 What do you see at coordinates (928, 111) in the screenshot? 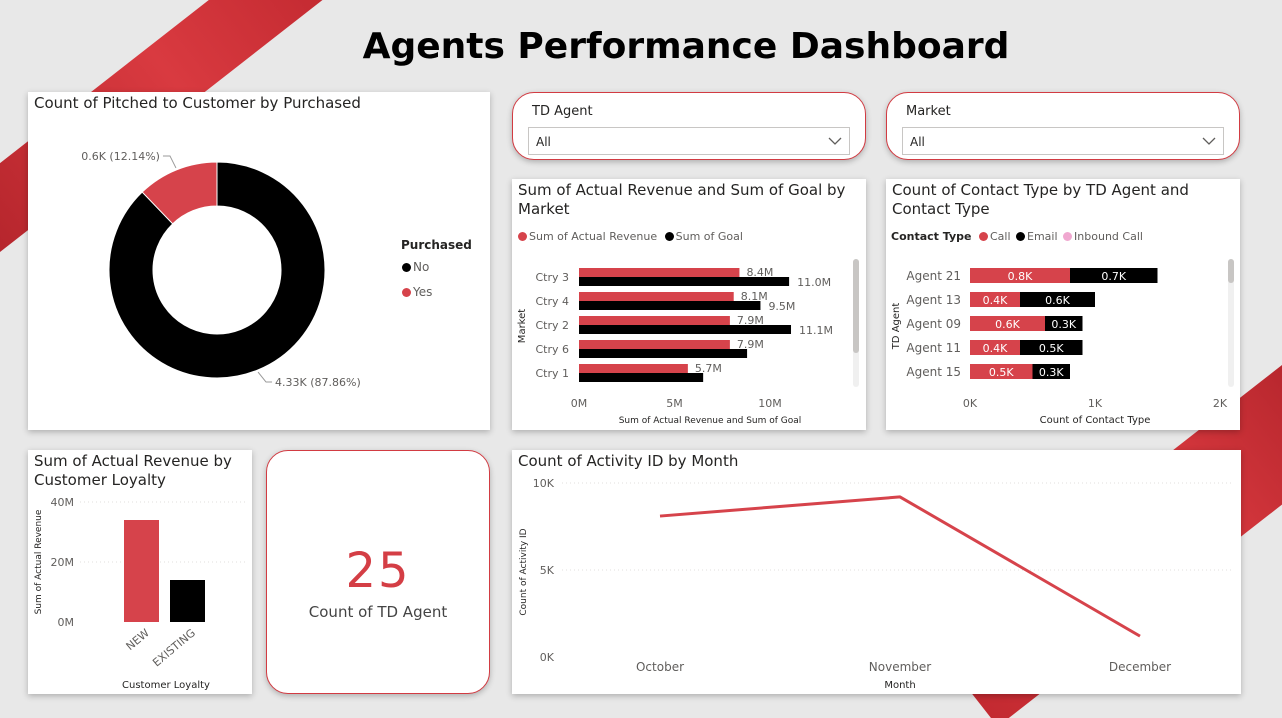
I see `market-slicer-label: Market` at bounding box center [928, 111].